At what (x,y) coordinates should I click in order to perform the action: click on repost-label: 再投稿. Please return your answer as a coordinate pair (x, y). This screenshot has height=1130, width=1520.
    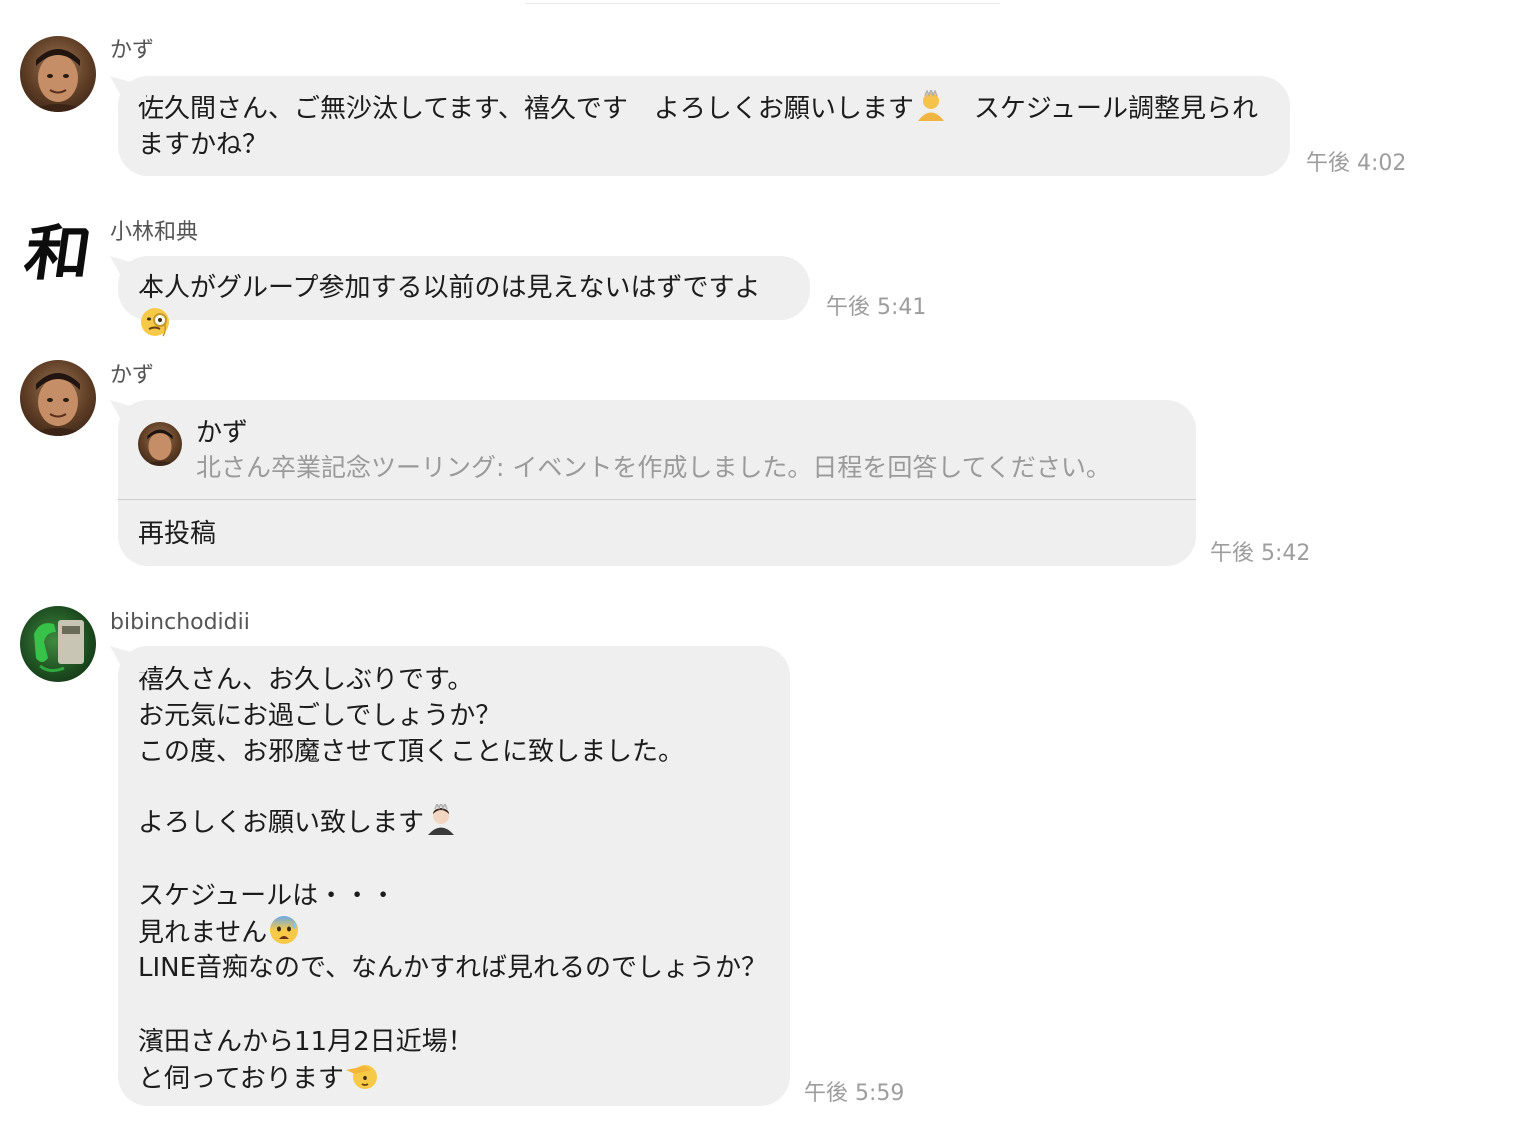
    Looking at the image, I should click on (657, 534).